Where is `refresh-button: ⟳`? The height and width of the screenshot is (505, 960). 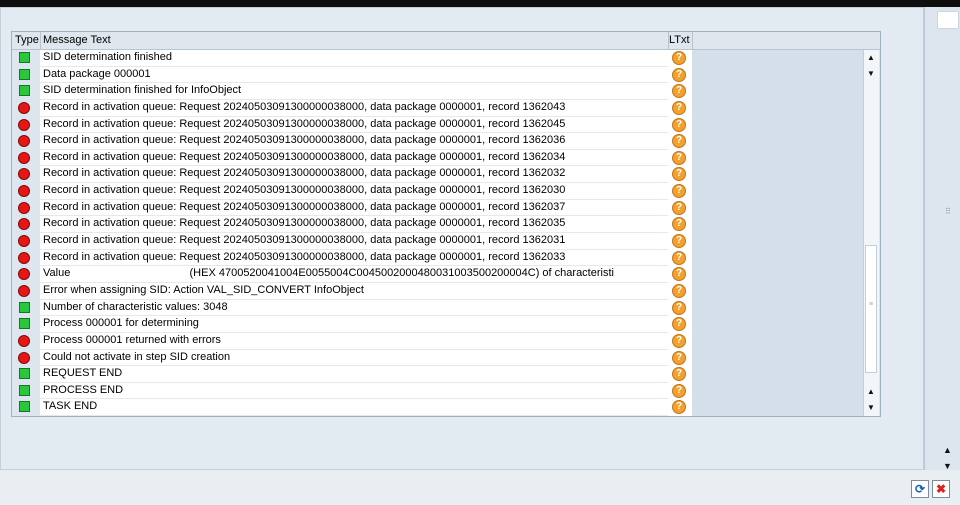
refresh-button: ⟳ is located at coordinates (920, 489).